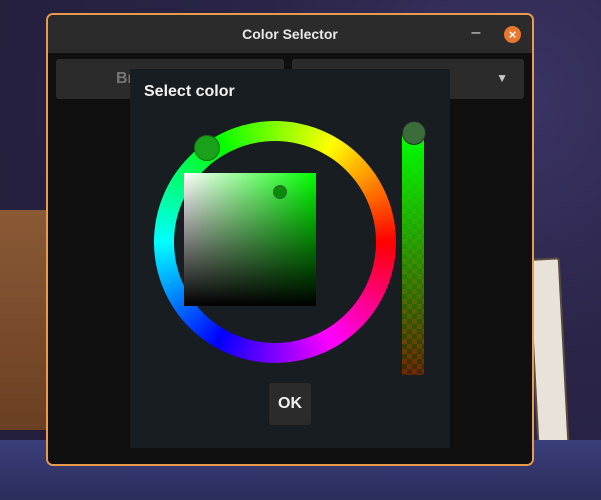 This screenshot has height=500, width=601. What do you see at coordinates (280, 192) in the screenshot?
I see `color-position-marker` at bounding box center [280, 192].